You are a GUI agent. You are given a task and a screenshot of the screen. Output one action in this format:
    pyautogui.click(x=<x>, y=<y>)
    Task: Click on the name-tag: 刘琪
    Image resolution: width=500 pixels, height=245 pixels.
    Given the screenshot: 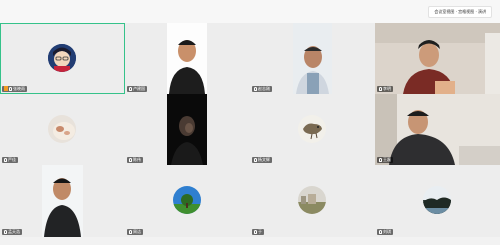 What is the action you would take?
    pyautogui.click(x=385, y=232)
    